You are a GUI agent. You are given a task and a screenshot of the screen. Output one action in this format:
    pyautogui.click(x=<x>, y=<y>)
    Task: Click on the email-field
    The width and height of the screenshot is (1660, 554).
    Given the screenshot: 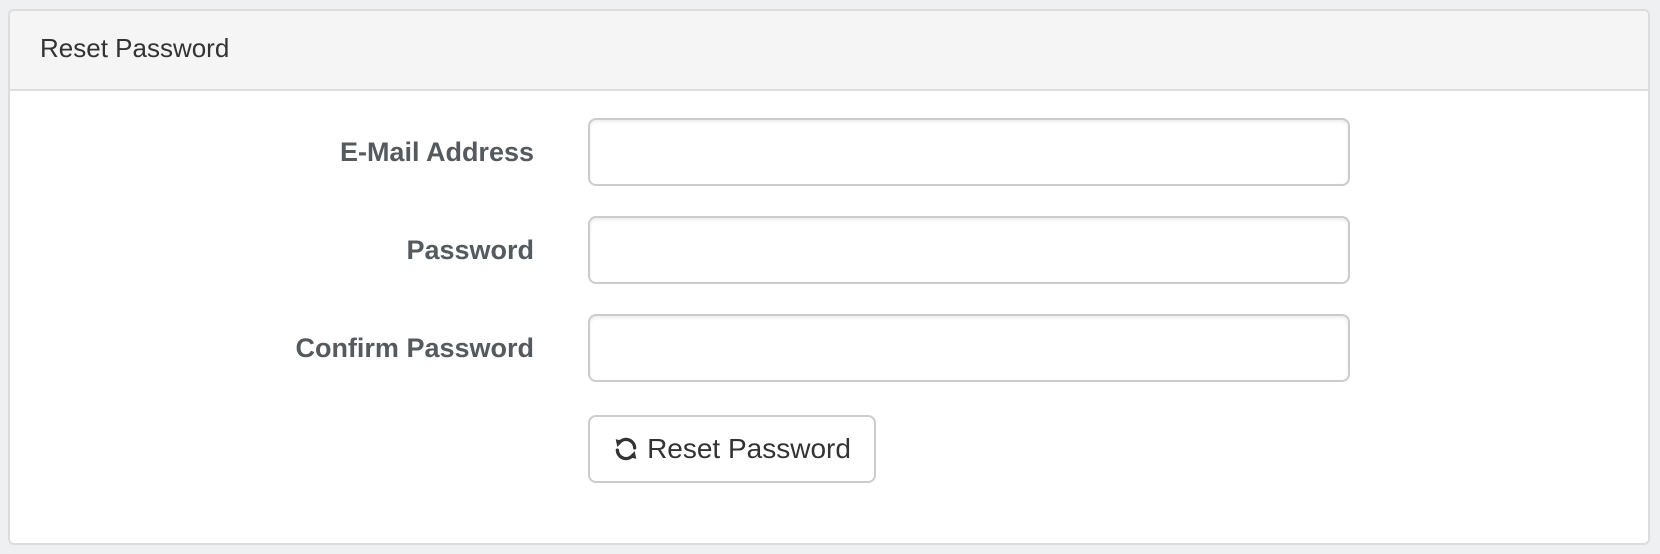 What is the action you would take?
    pyautogui.click(x=969, y=152)
    